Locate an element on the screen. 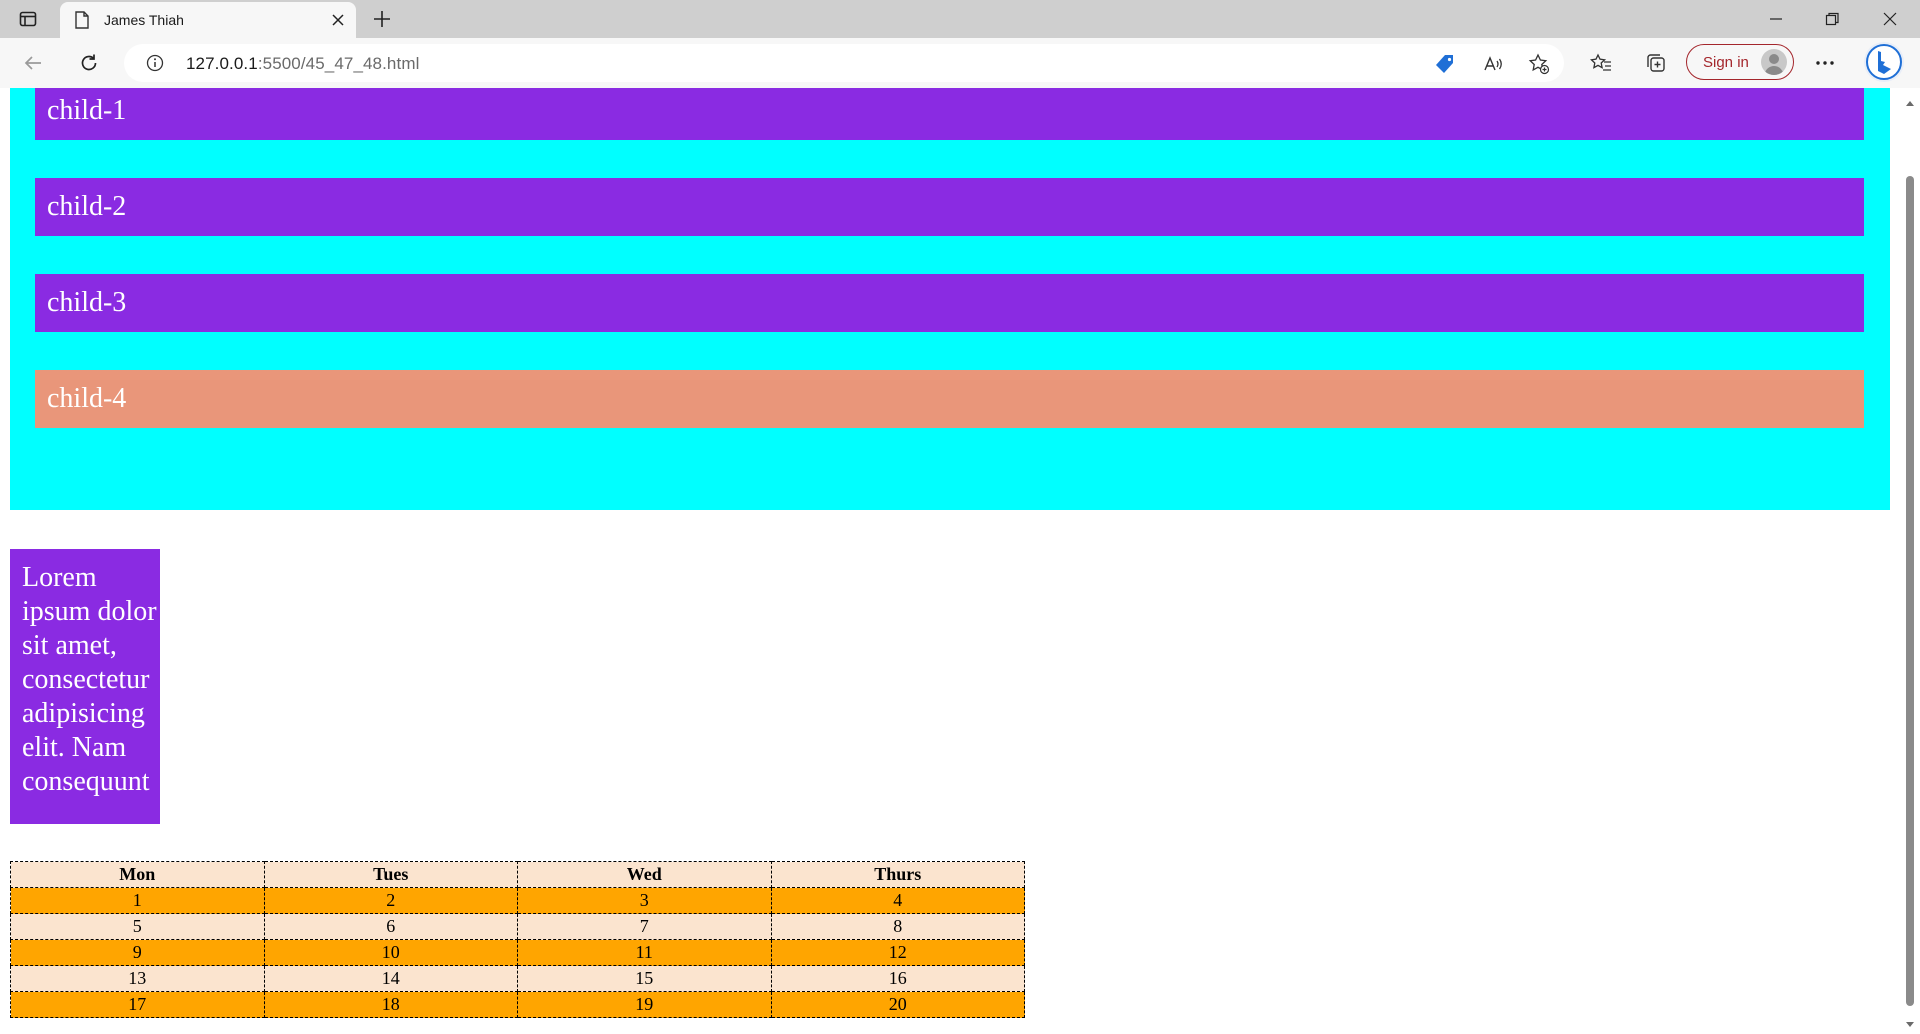 The width and height of the screenshot is (1920, 1034). favorites-icon is located at coordinates (1600, 63).